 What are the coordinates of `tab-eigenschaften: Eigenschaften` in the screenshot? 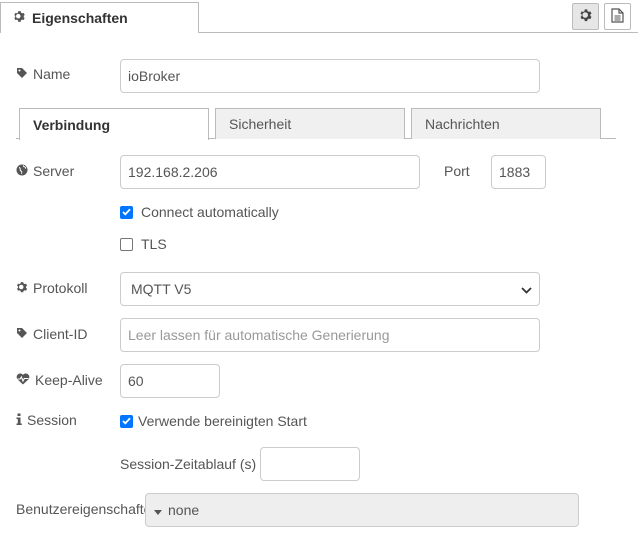 It's located at (99, 17).